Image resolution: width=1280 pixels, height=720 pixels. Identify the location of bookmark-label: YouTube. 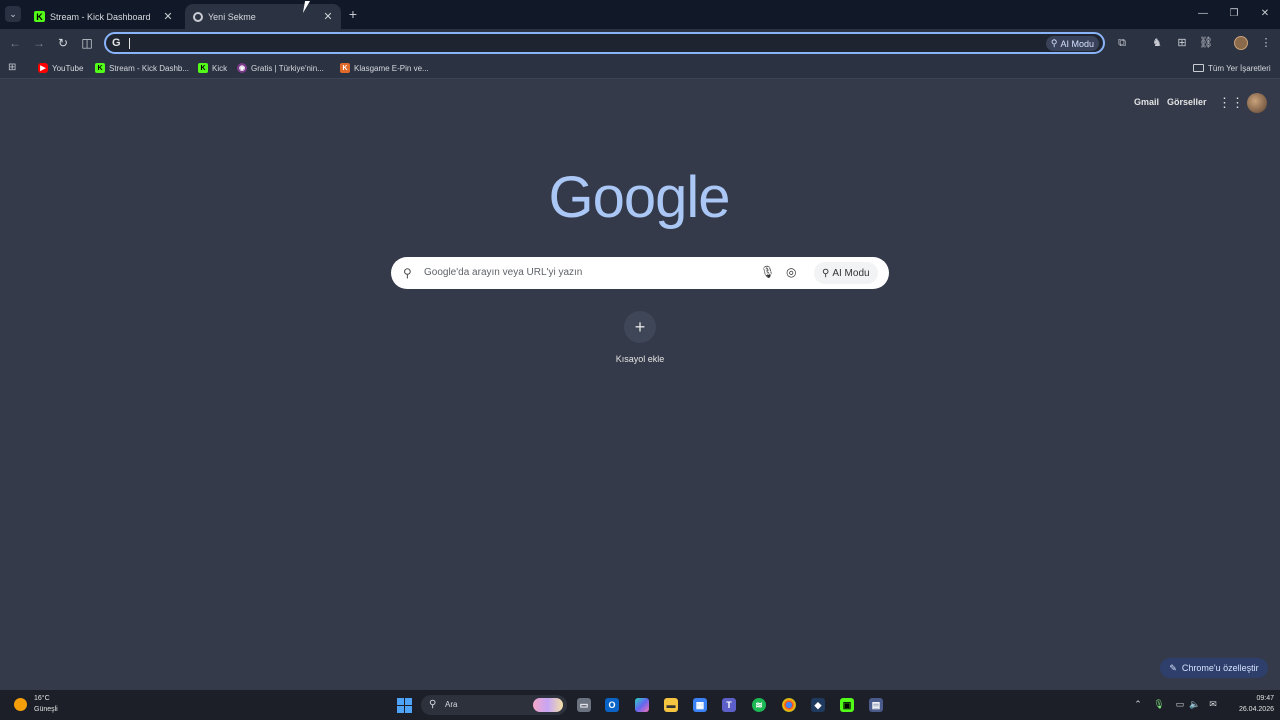
(68, 68).